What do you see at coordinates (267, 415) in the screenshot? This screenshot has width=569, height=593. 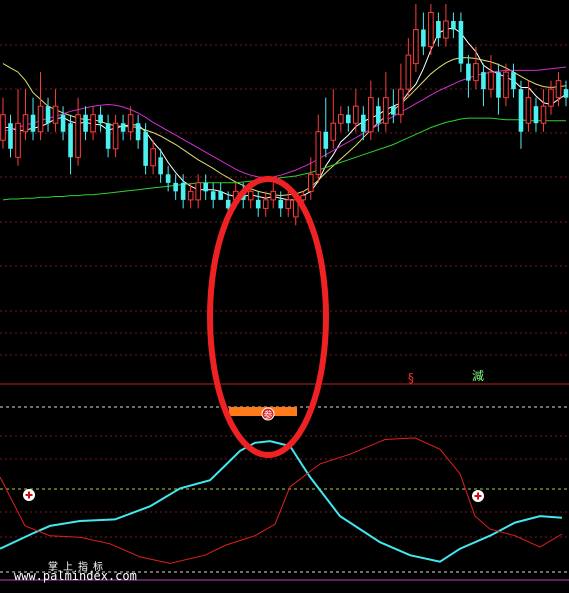 I see `join-signal-label: 参` at bounding box center [267, 415].